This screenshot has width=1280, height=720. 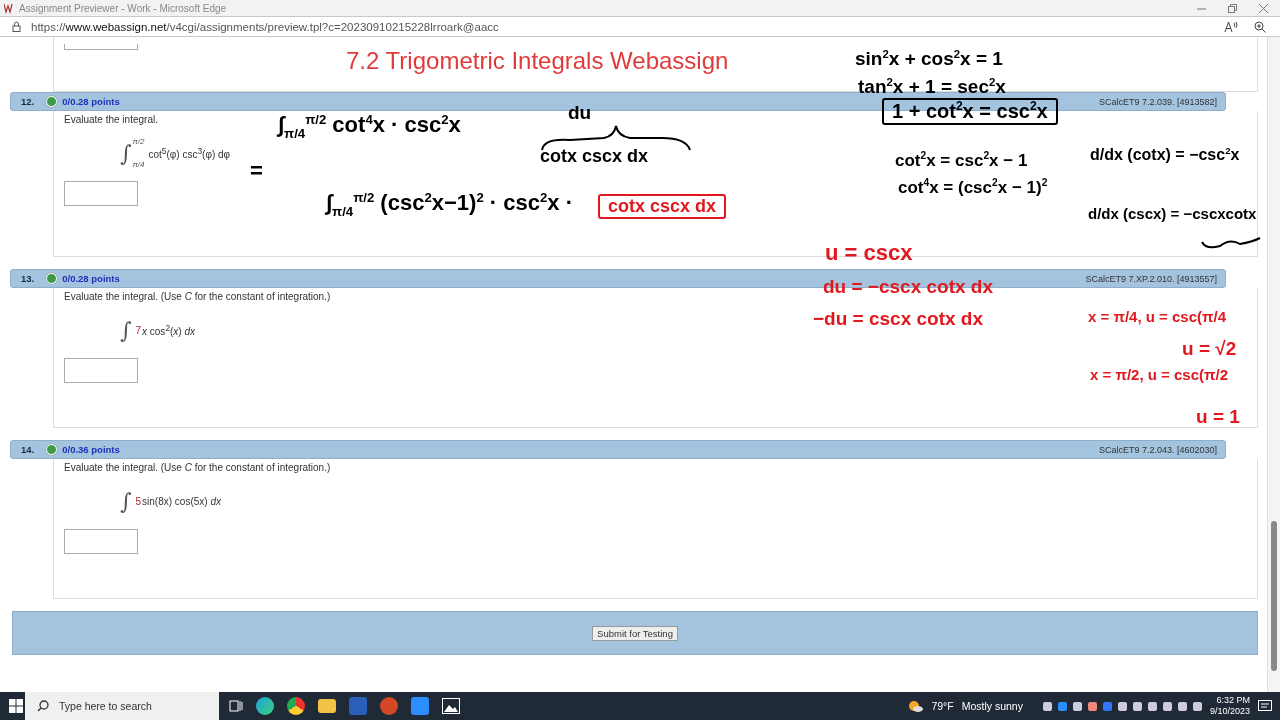 I want to click on weather-icon, so click(x=915, y=706).